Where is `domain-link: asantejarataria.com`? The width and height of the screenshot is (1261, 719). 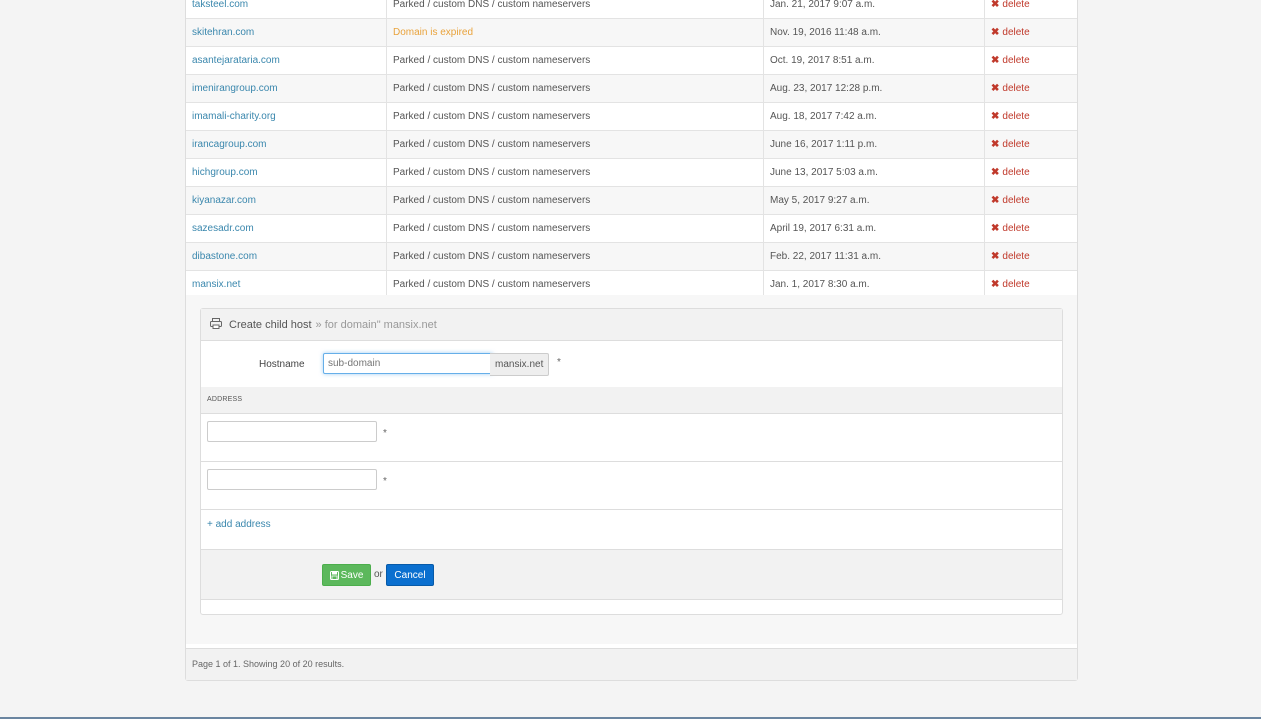 domain-link: asantejarataria.com is located at coordinates (236, 60).